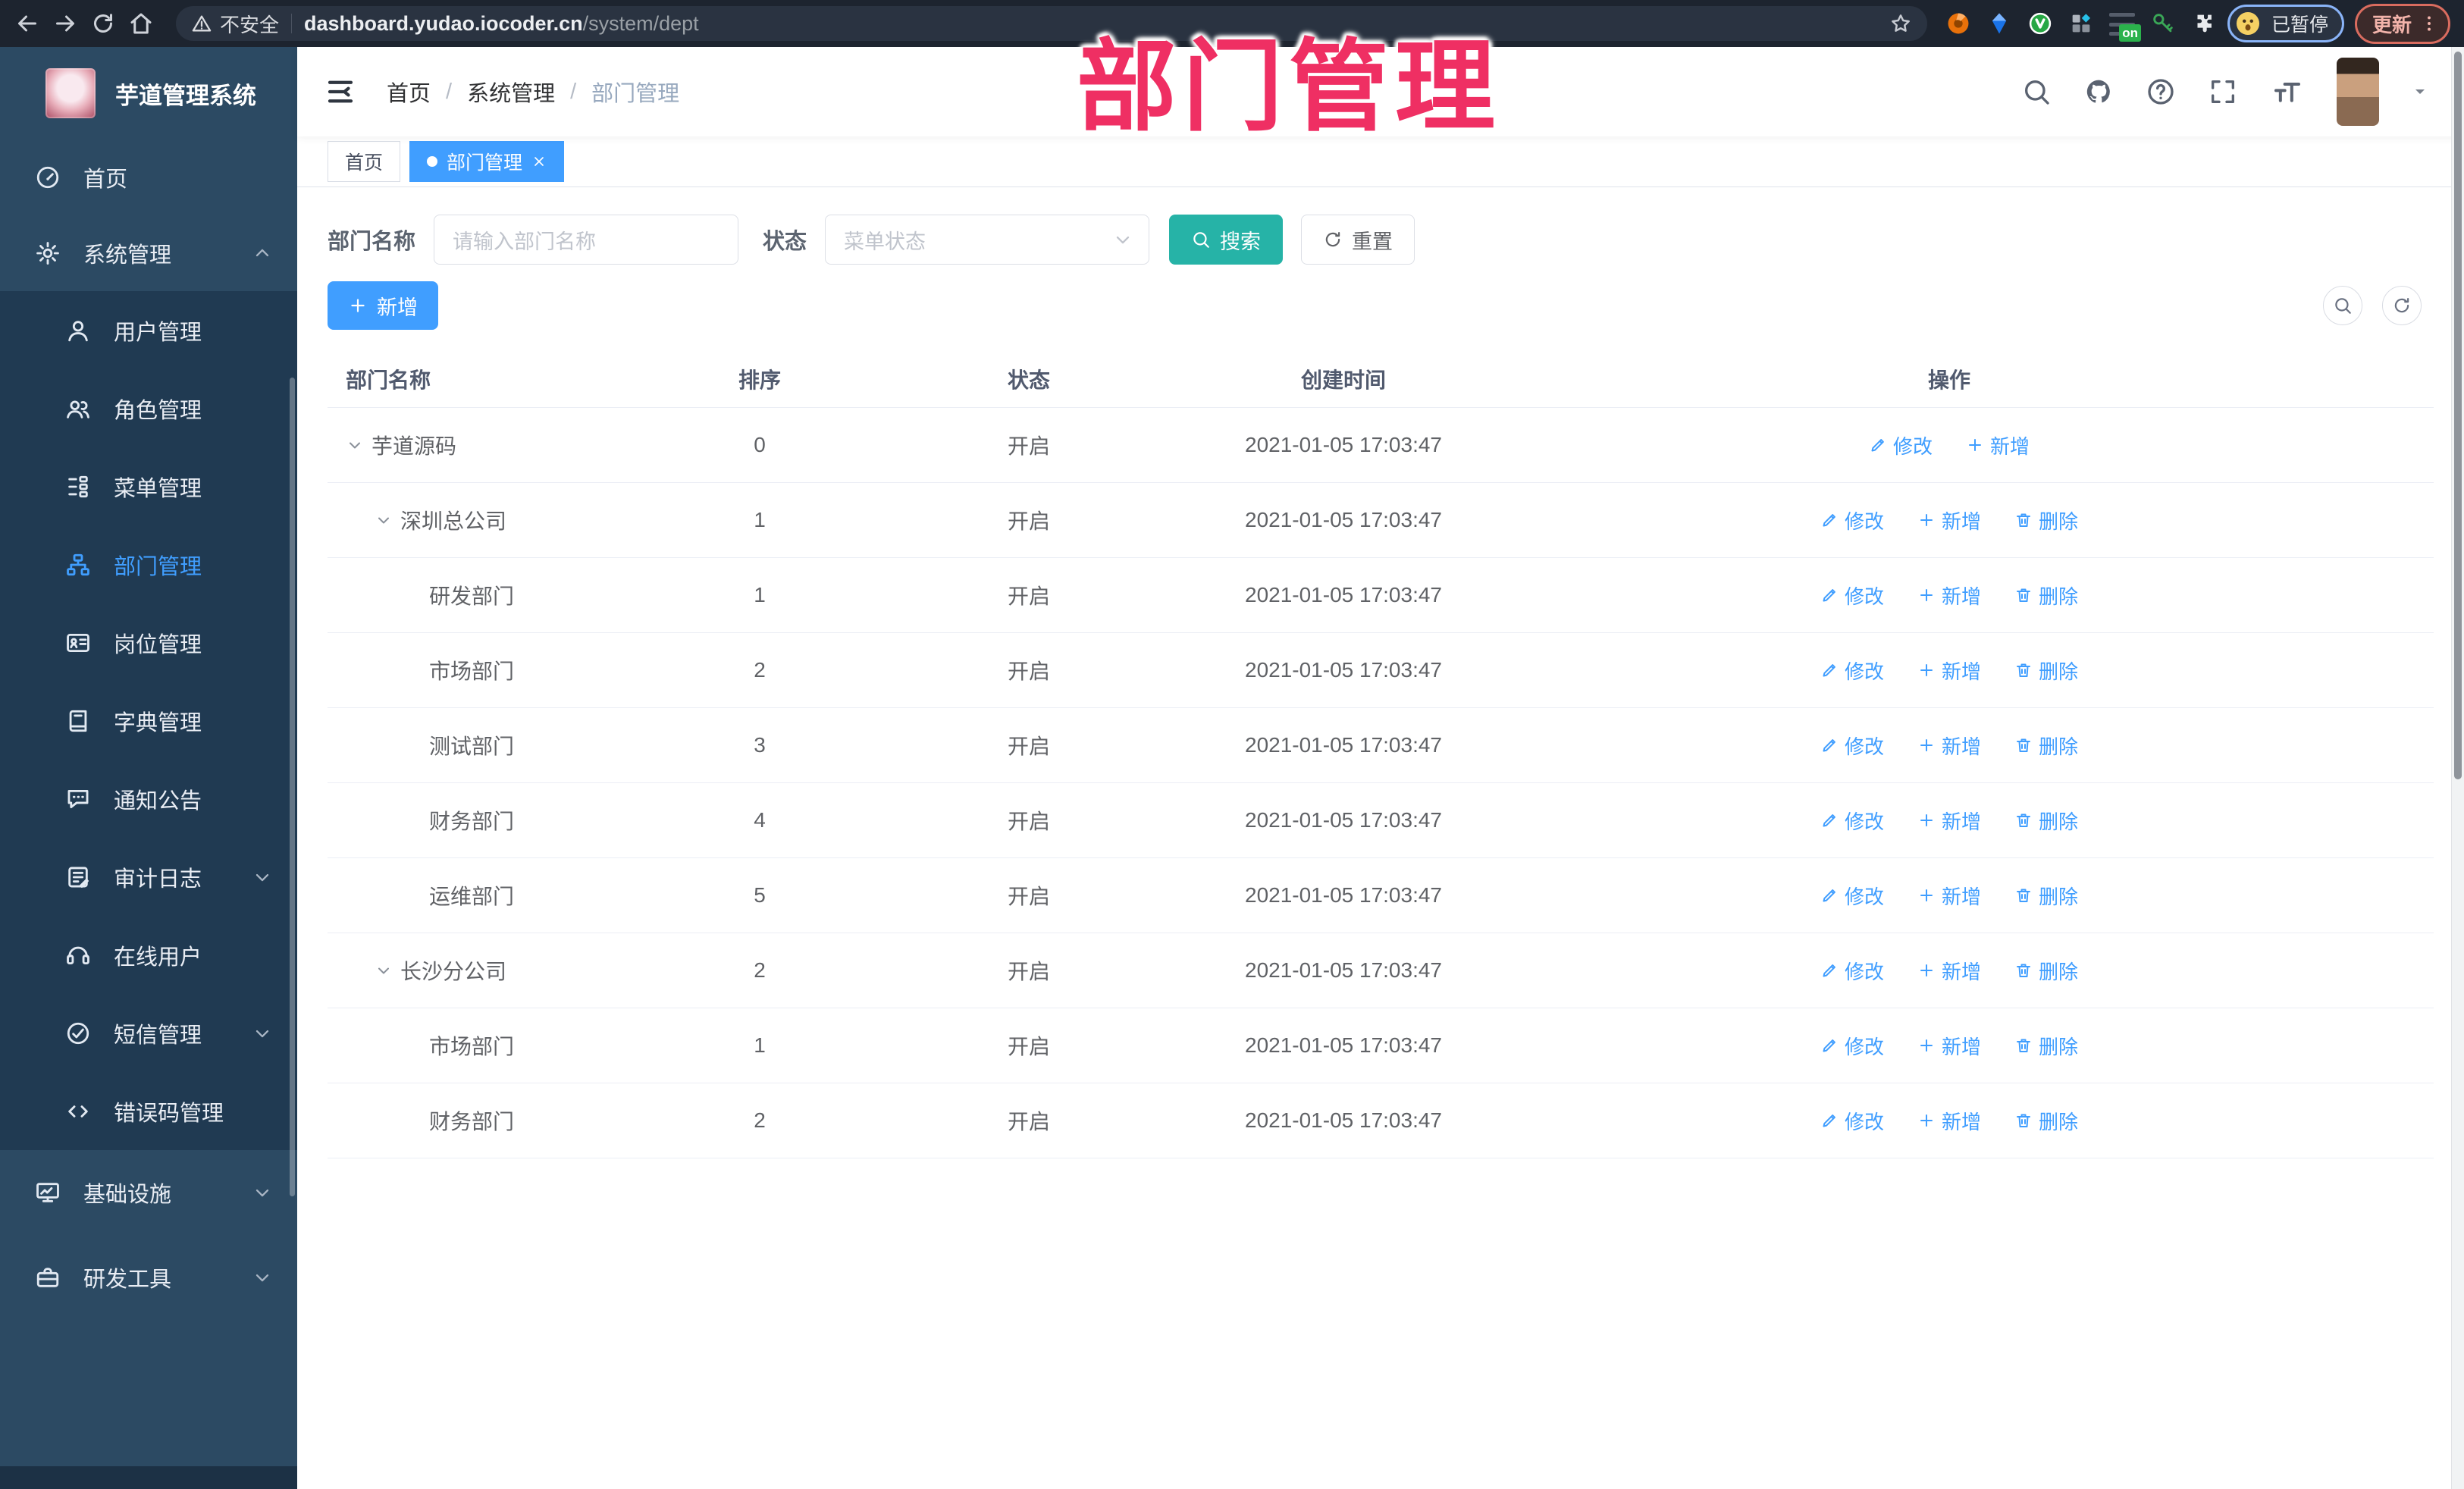  I want to click on page-scrollbar-thumb, so click(2458, 416).